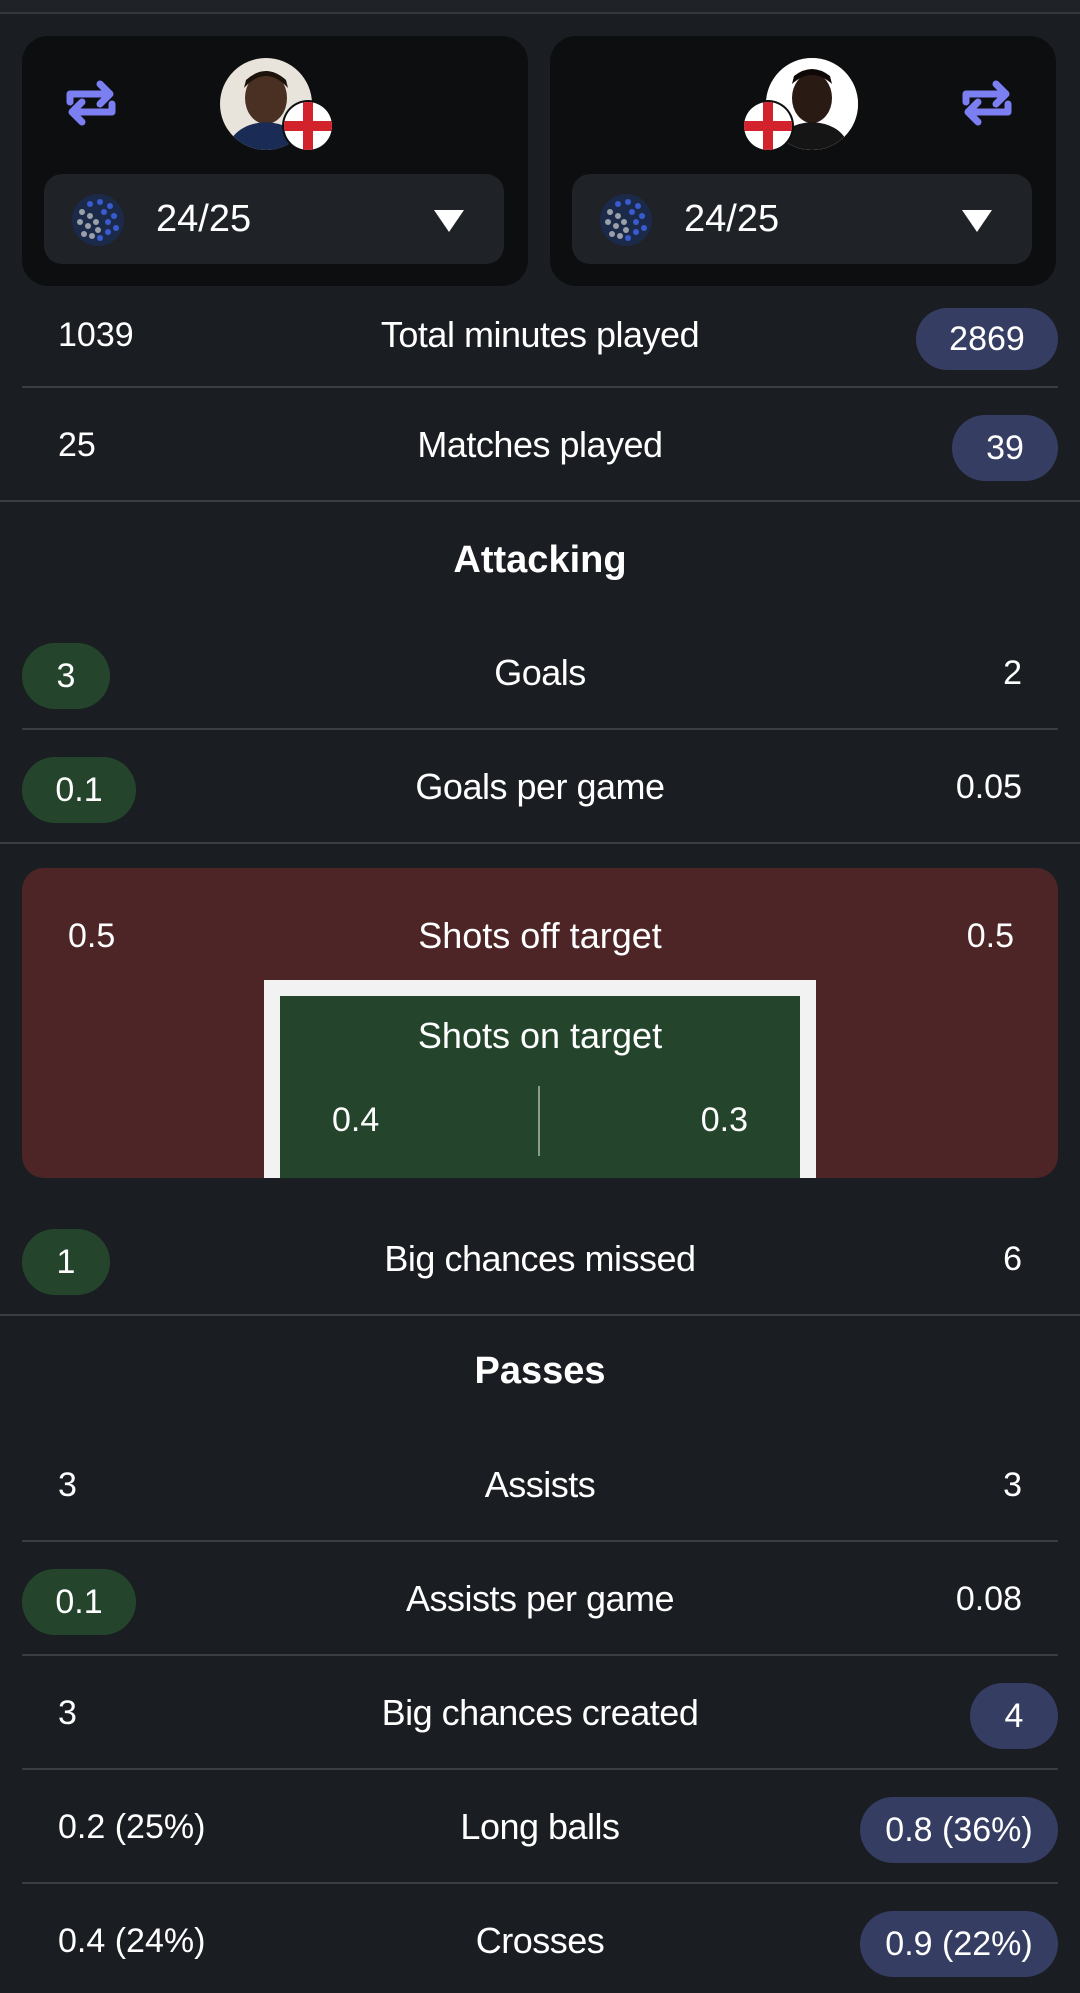 This screenshot has width=1080, height=1993. I want to click on stat-row-matches-played: 25 Matches played 39, so click(540, 445).